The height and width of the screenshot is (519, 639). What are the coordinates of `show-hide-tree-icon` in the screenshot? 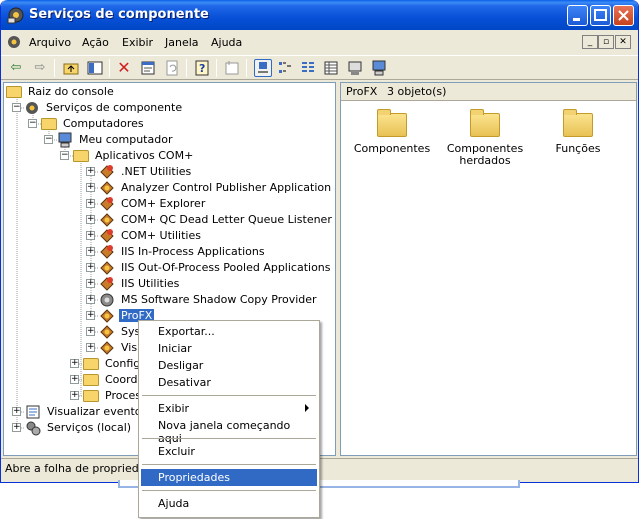 It's located at (95, 68).